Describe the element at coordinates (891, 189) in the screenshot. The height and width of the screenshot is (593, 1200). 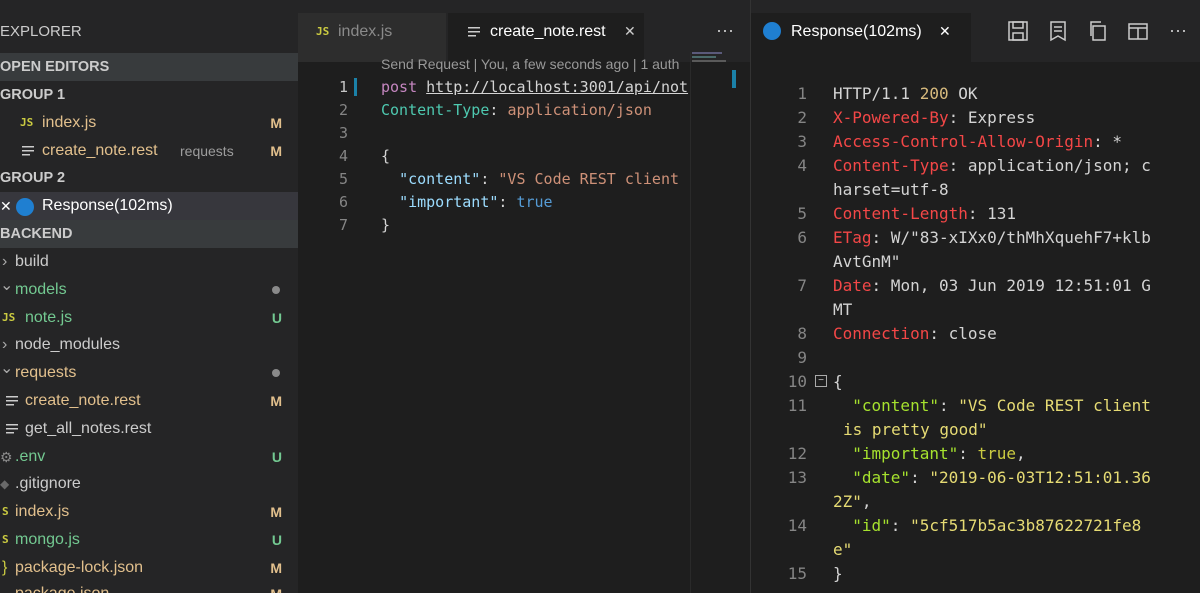
I see `header-value-wrap: harset=utf-8` at that location.